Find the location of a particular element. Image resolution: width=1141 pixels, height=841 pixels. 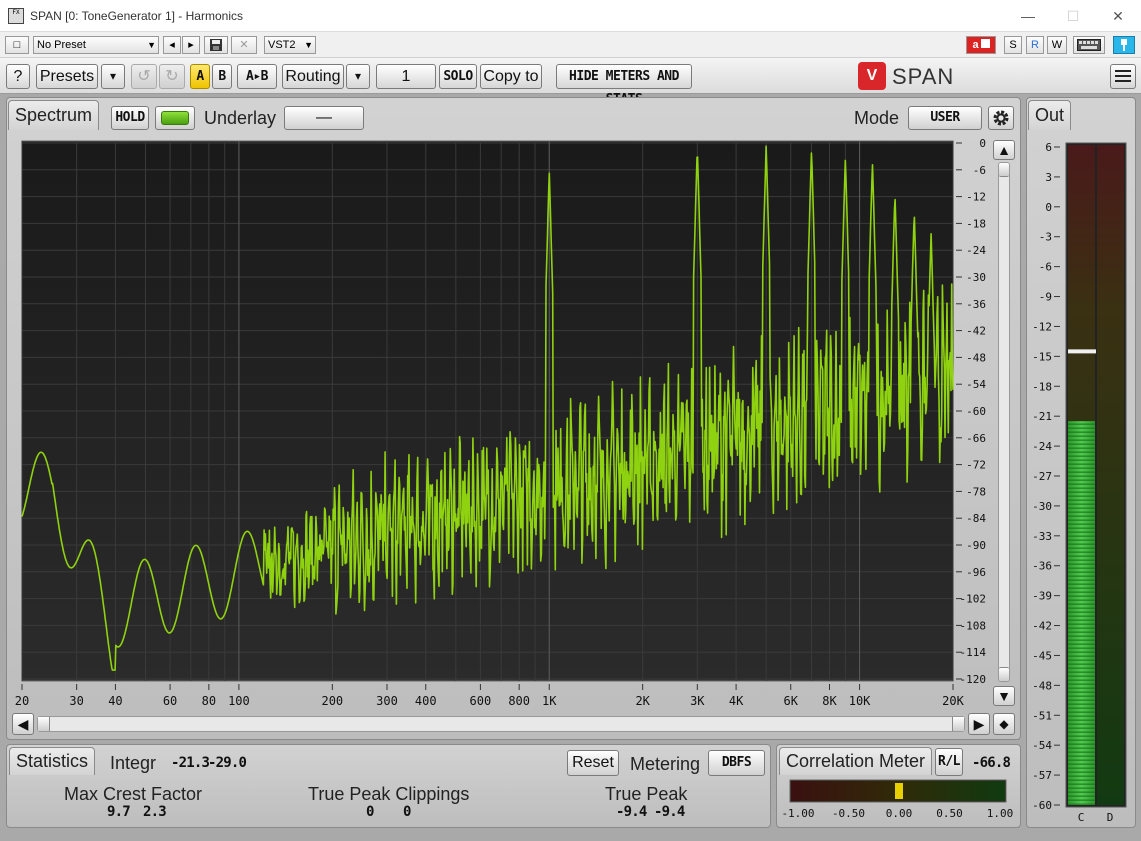

out-scale-label: -48 is located at coordinates (1042, 685).